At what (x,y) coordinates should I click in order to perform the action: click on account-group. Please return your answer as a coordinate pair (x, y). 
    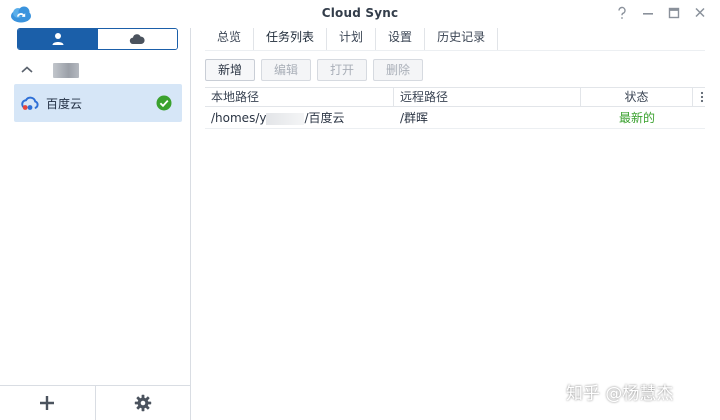
    Looking at the image, I should click on (102, 70).